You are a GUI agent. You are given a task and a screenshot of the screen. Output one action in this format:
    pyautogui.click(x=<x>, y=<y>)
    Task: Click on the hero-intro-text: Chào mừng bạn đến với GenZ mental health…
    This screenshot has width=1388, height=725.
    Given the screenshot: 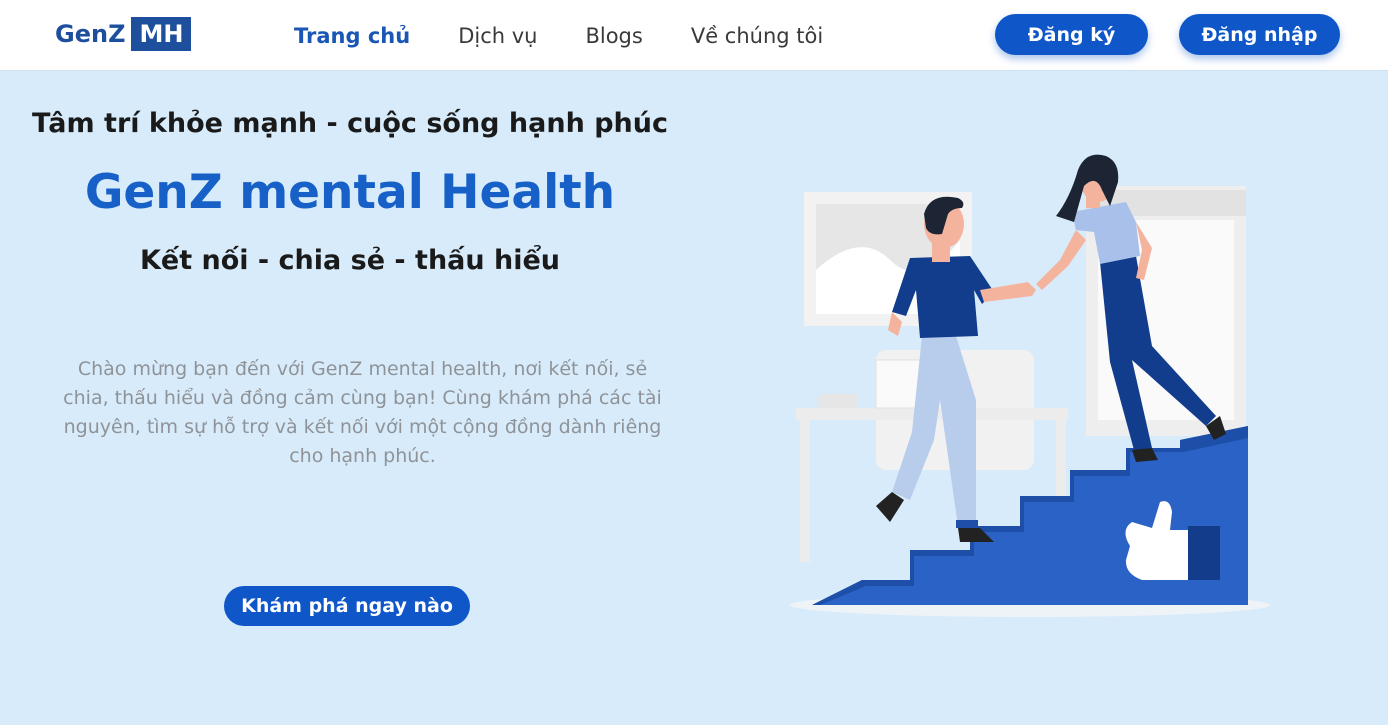 What is the action you would take?
    pyautogui.click(x=362, y=412)
    